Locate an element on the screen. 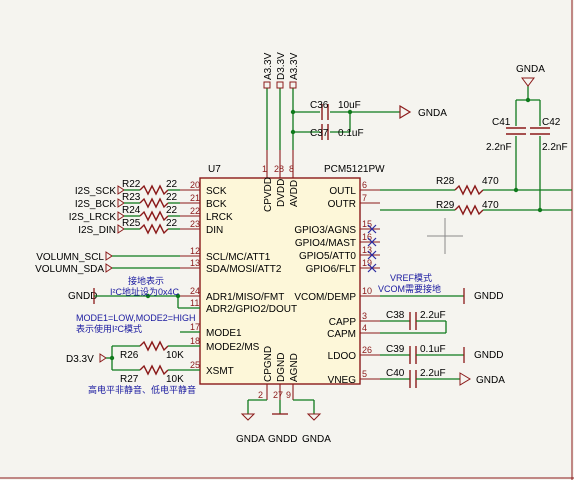  pin-num-right: 10 is located at coordinates (367, 291).